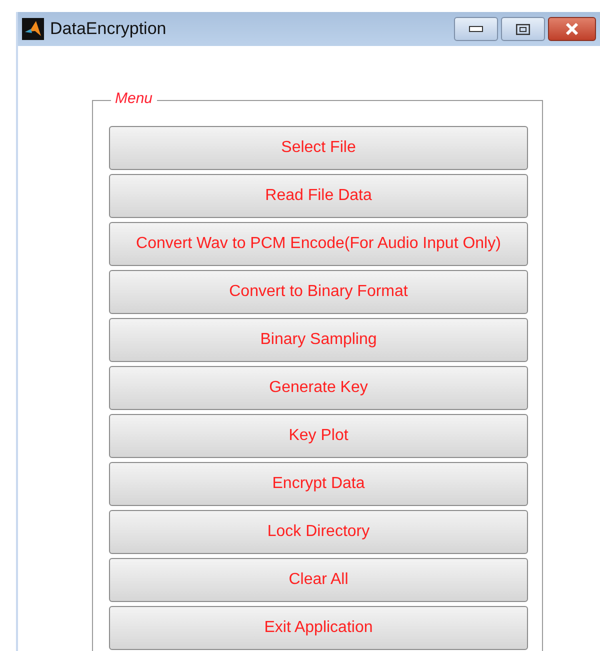  Describe the element at coordinates (318, 532) in the screenshot. I see `menu-button: Lock Directory` at that location.